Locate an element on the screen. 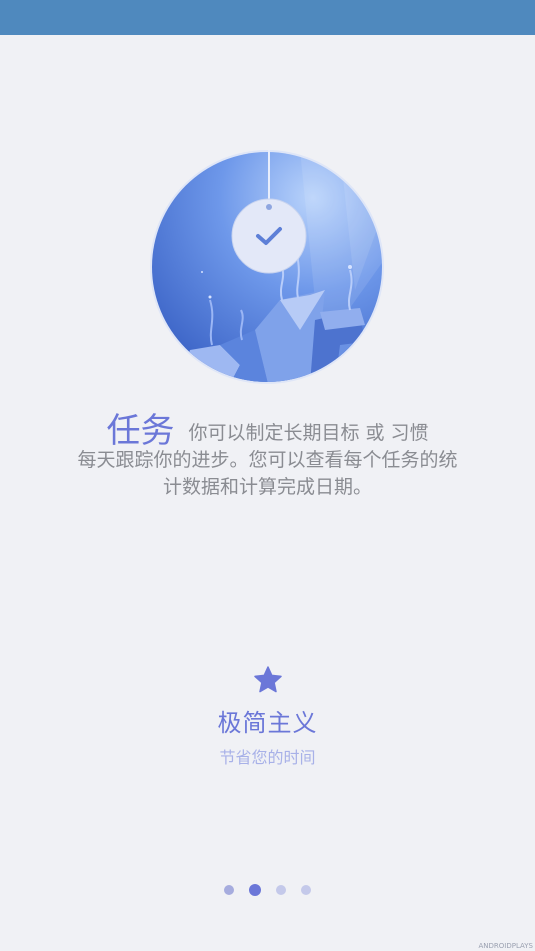 This screenshot has height=951, width=535. intro-heading: 任务 is located at coordinates (140, 431).